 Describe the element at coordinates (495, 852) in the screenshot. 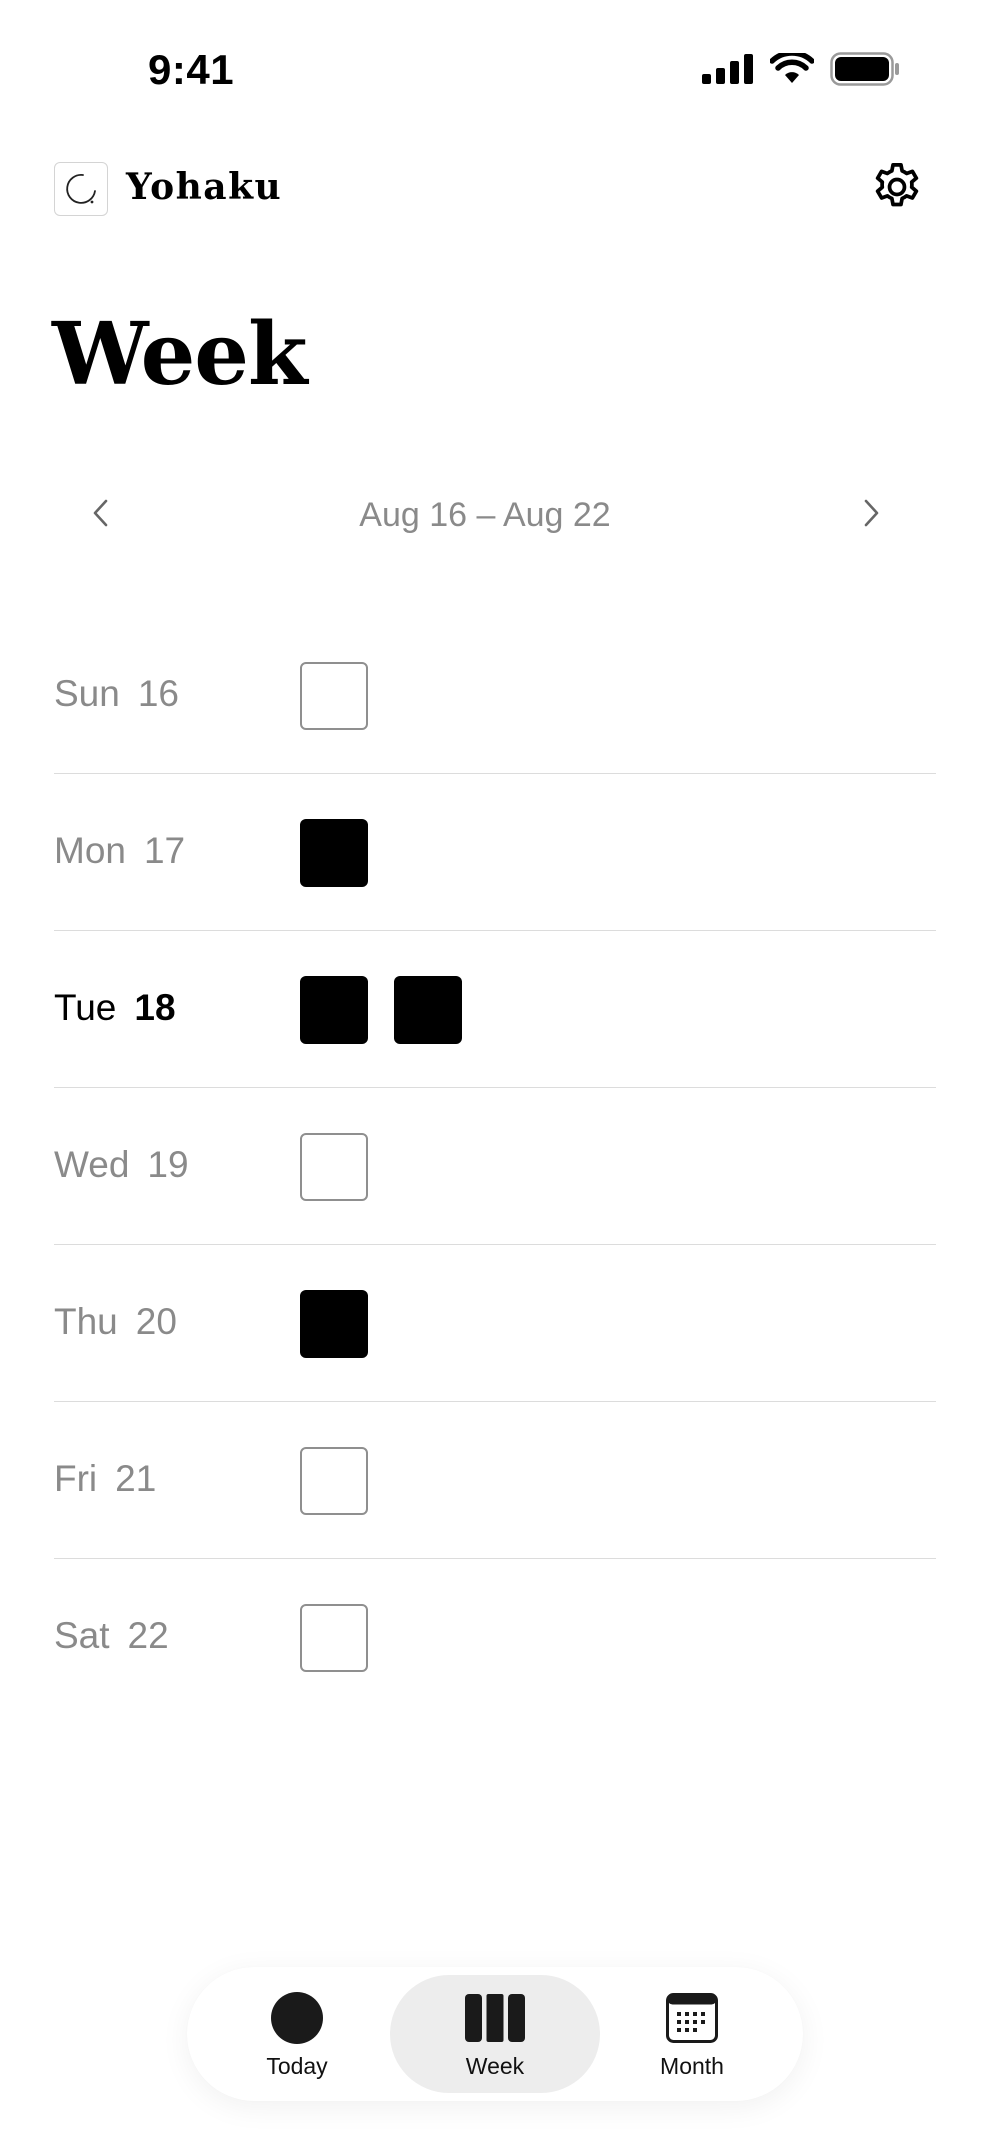

I see `day-row: Mon 17` at that location.